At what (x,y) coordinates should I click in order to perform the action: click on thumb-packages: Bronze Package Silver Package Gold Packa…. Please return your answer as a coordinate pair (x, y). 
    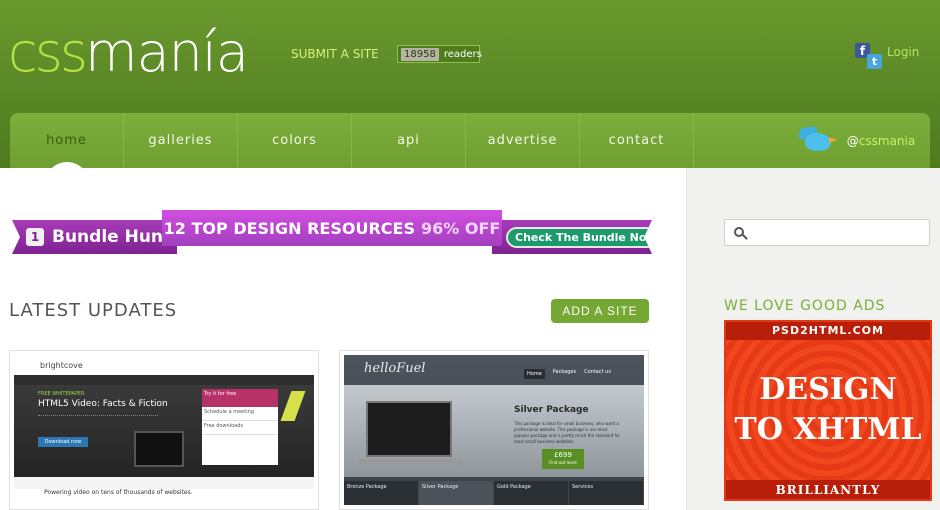
    Looking at the image, I should click on (494, 493).